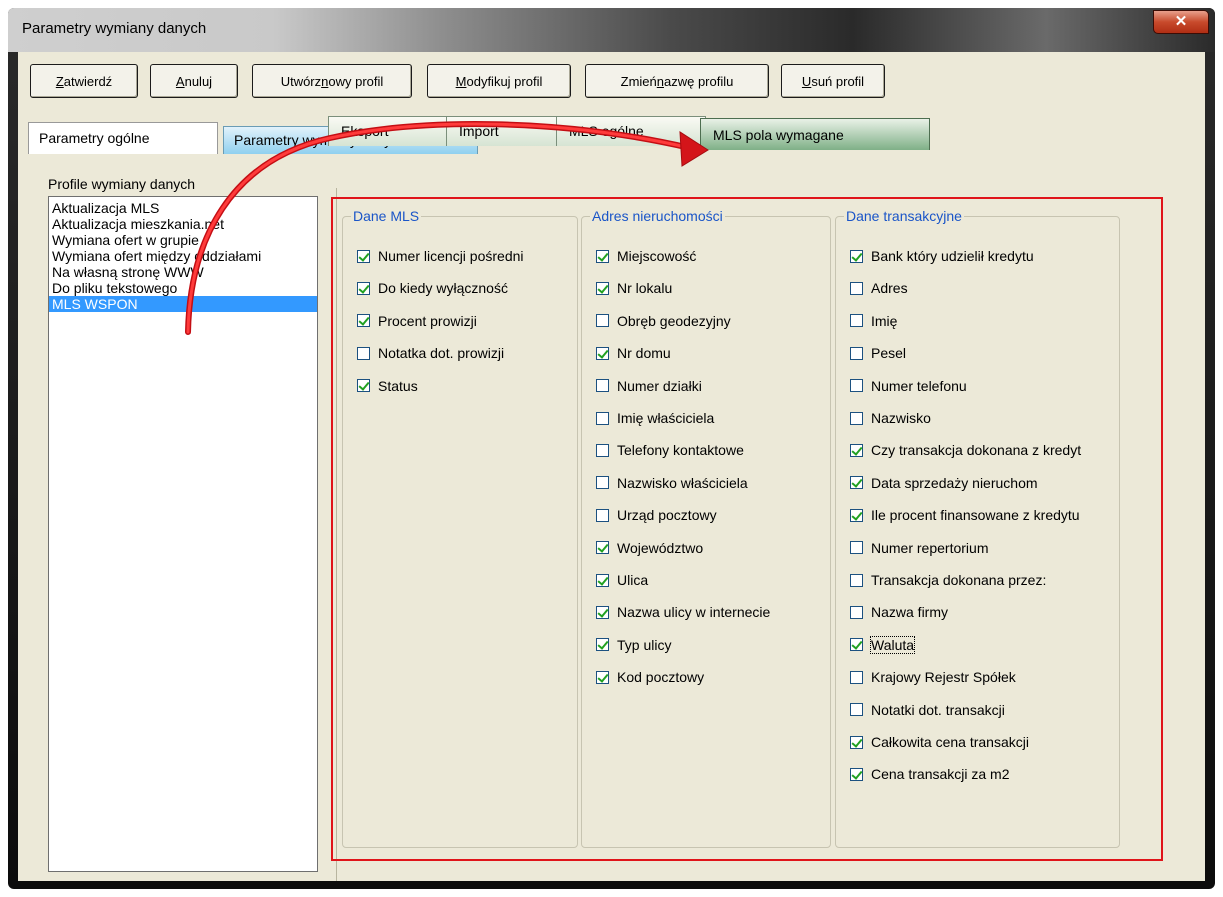  Describe the element at coordinates (183, 256) in the screenshot. I see `profile-item: Wymiana ofert między oddziałami` at that location.